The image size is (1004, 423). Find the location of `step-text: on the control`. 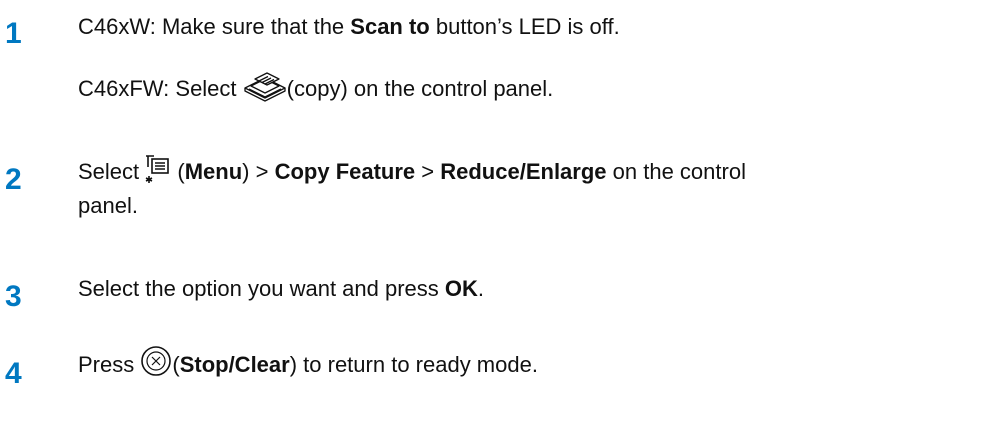

step-text: on the control is located at coordinates (676, 171).